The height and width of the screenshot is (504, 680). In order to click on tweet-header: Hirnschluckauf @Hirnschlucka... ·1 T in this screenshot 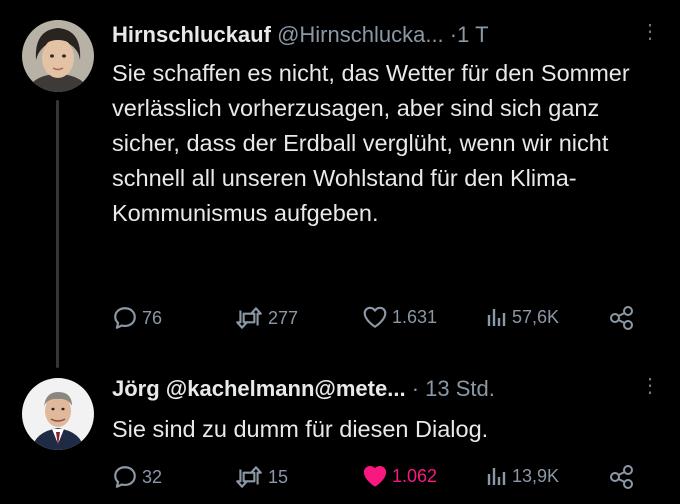, I will do `click(300, 35)`.